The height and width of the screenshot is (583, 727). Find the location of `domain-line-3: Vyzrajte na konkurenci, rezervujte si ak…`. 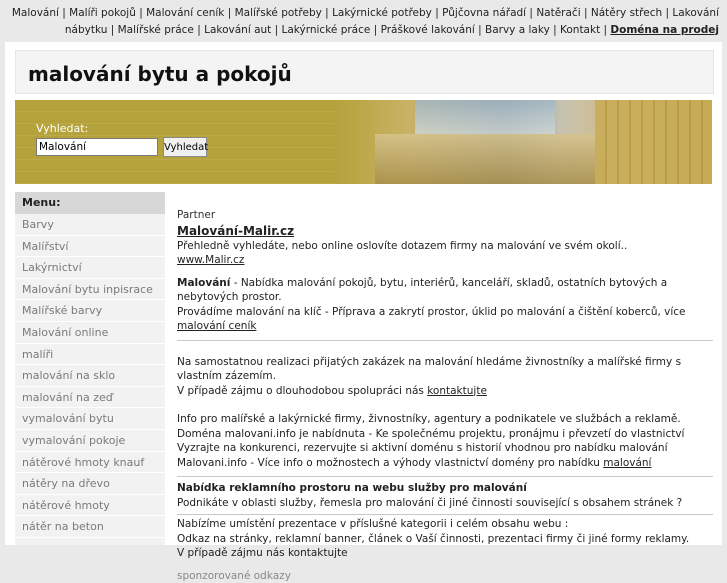

domain-line-3: Vyzrajte na konkurenci, rezervujte si ak… is located at coordinates (445, 448).